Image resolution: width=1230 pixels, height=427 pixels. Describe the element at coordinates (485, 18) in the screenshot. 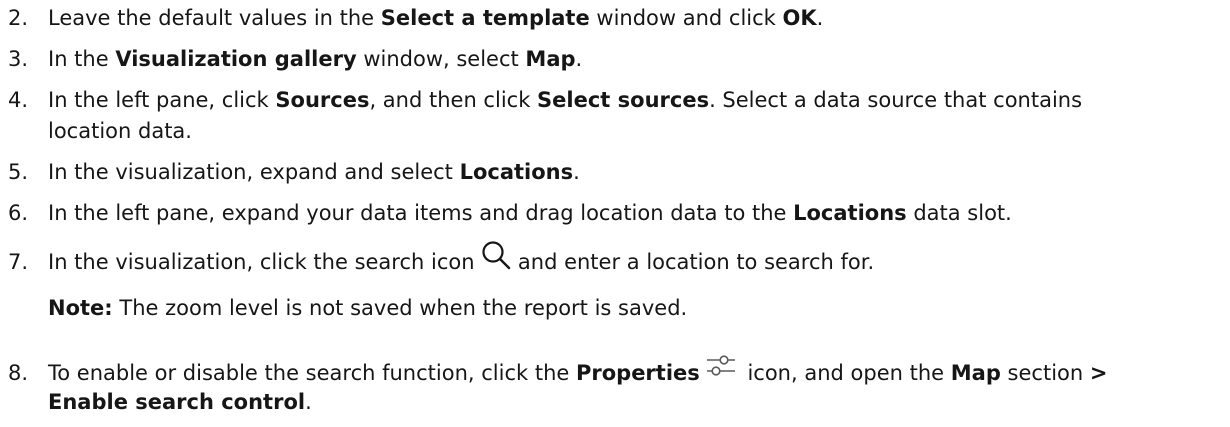

I see `ui-term: Select a template` at that location.